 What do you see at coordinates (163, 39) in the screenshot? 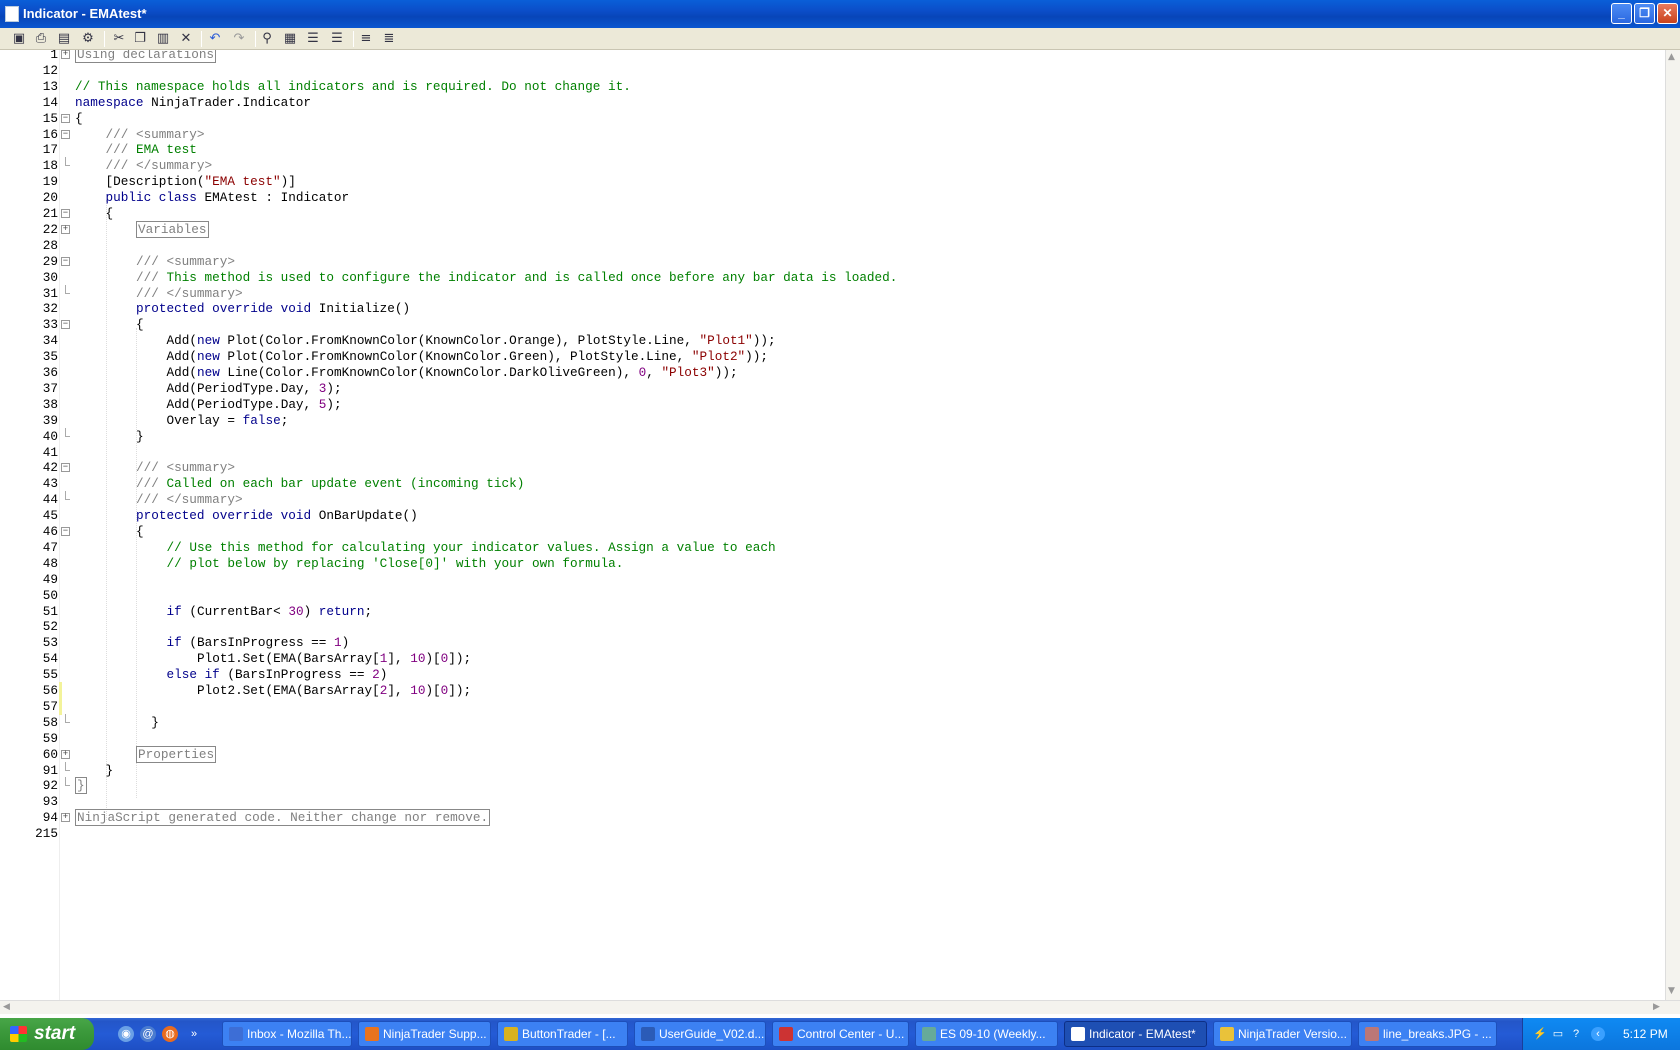
I see `paste-icon: ▥` at bounding box center [163, 39].